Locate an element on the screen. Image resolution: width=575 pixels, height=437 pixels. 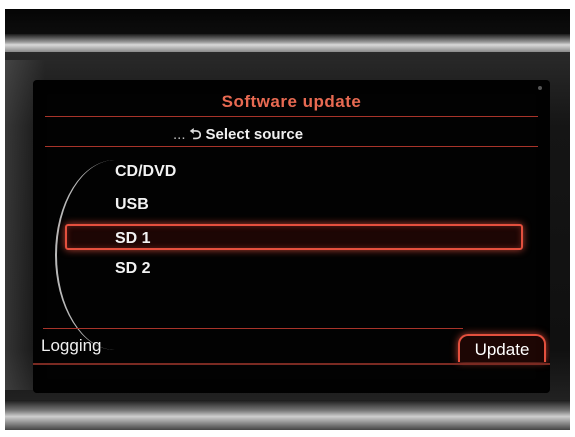
source-item-cd-dvd: CD/DVD is located at coordinates (293, 172).